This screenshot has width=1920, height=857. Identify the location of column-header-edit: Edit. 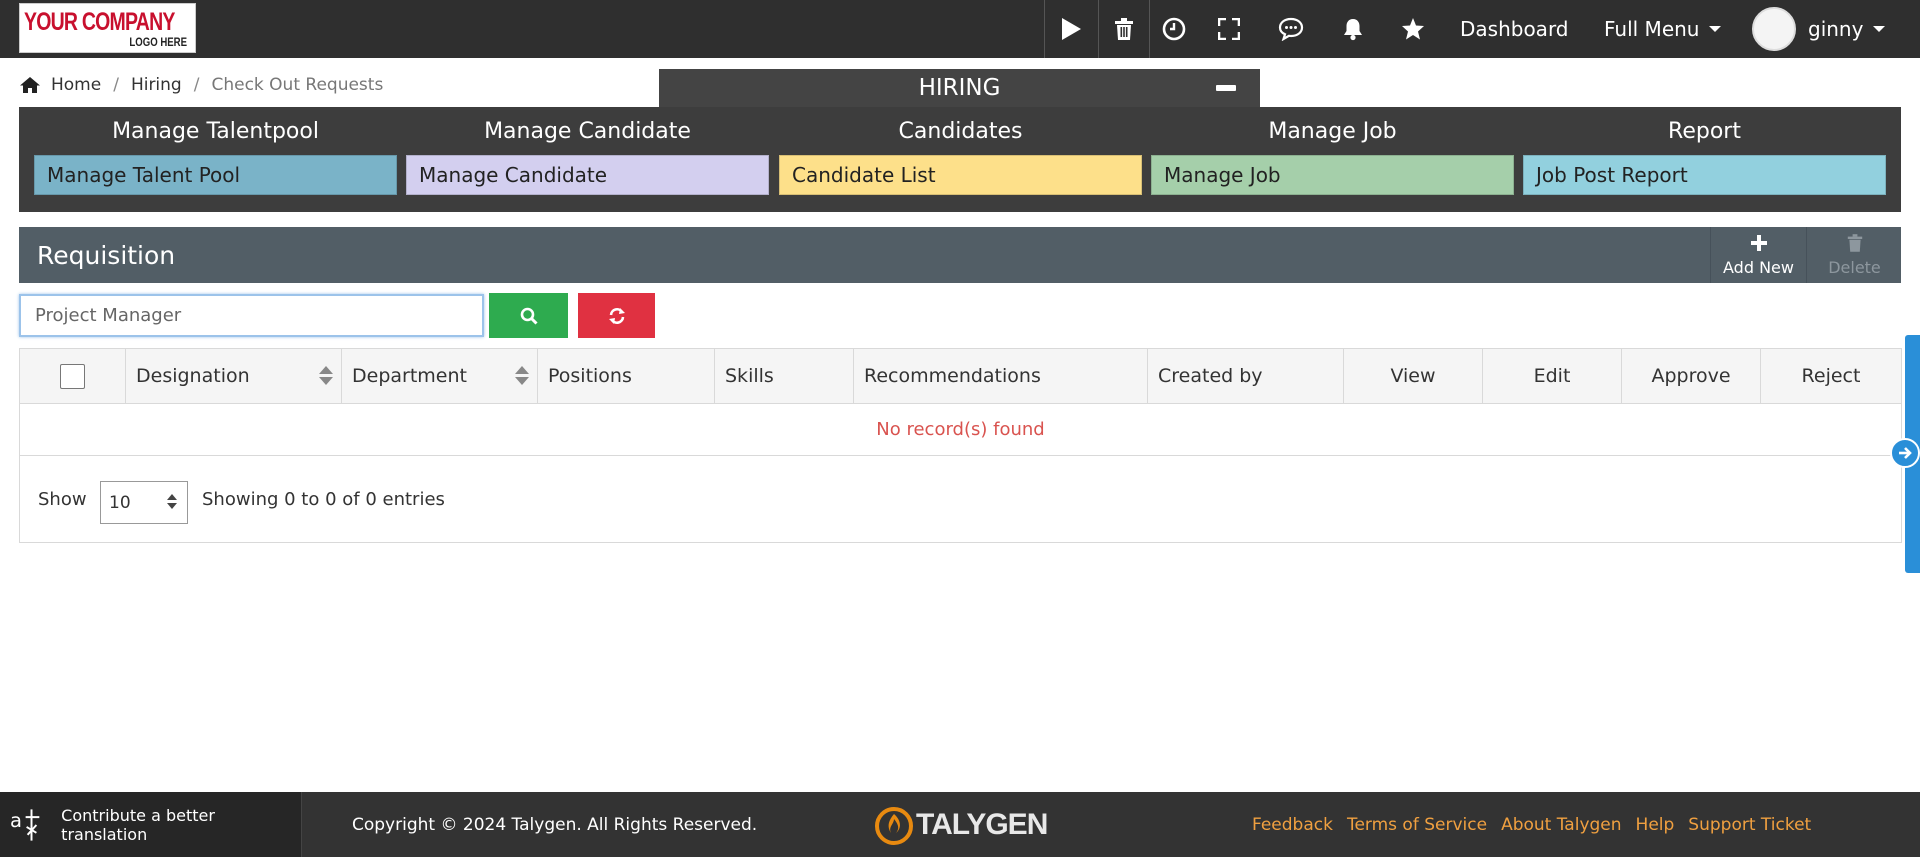
(1552, 376).